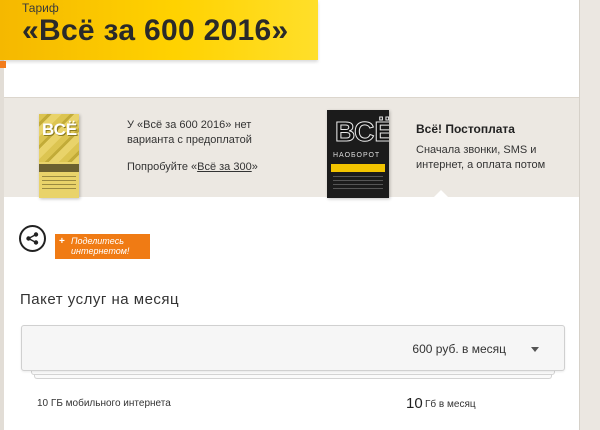 The height and width of the screenshot is (430, 600). I want to click on price-select: 600 руб. в месяц, so click(293, 348).